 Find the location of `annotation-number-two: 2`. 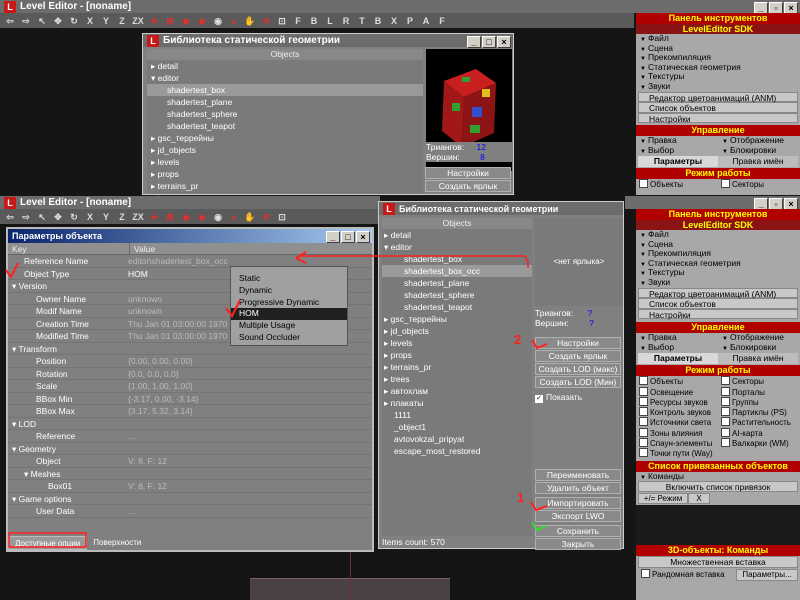

annotation-number-two: 2 is located at coordinates (518, 339).